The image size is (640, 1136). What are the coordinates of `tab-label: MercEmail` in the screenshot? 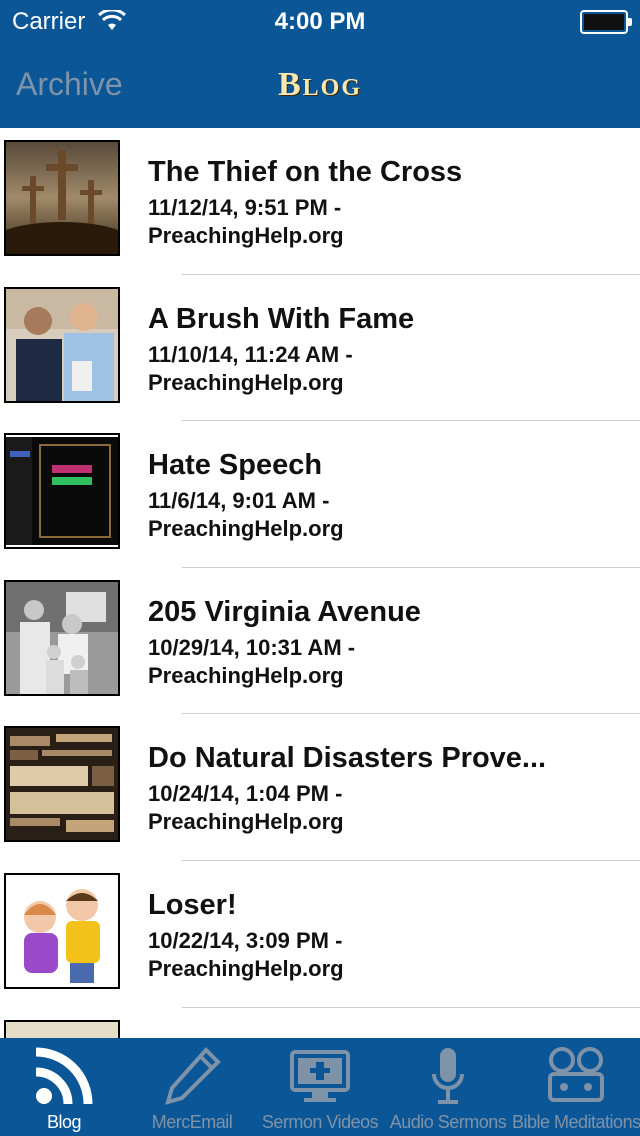 It's located at (192, 1122).